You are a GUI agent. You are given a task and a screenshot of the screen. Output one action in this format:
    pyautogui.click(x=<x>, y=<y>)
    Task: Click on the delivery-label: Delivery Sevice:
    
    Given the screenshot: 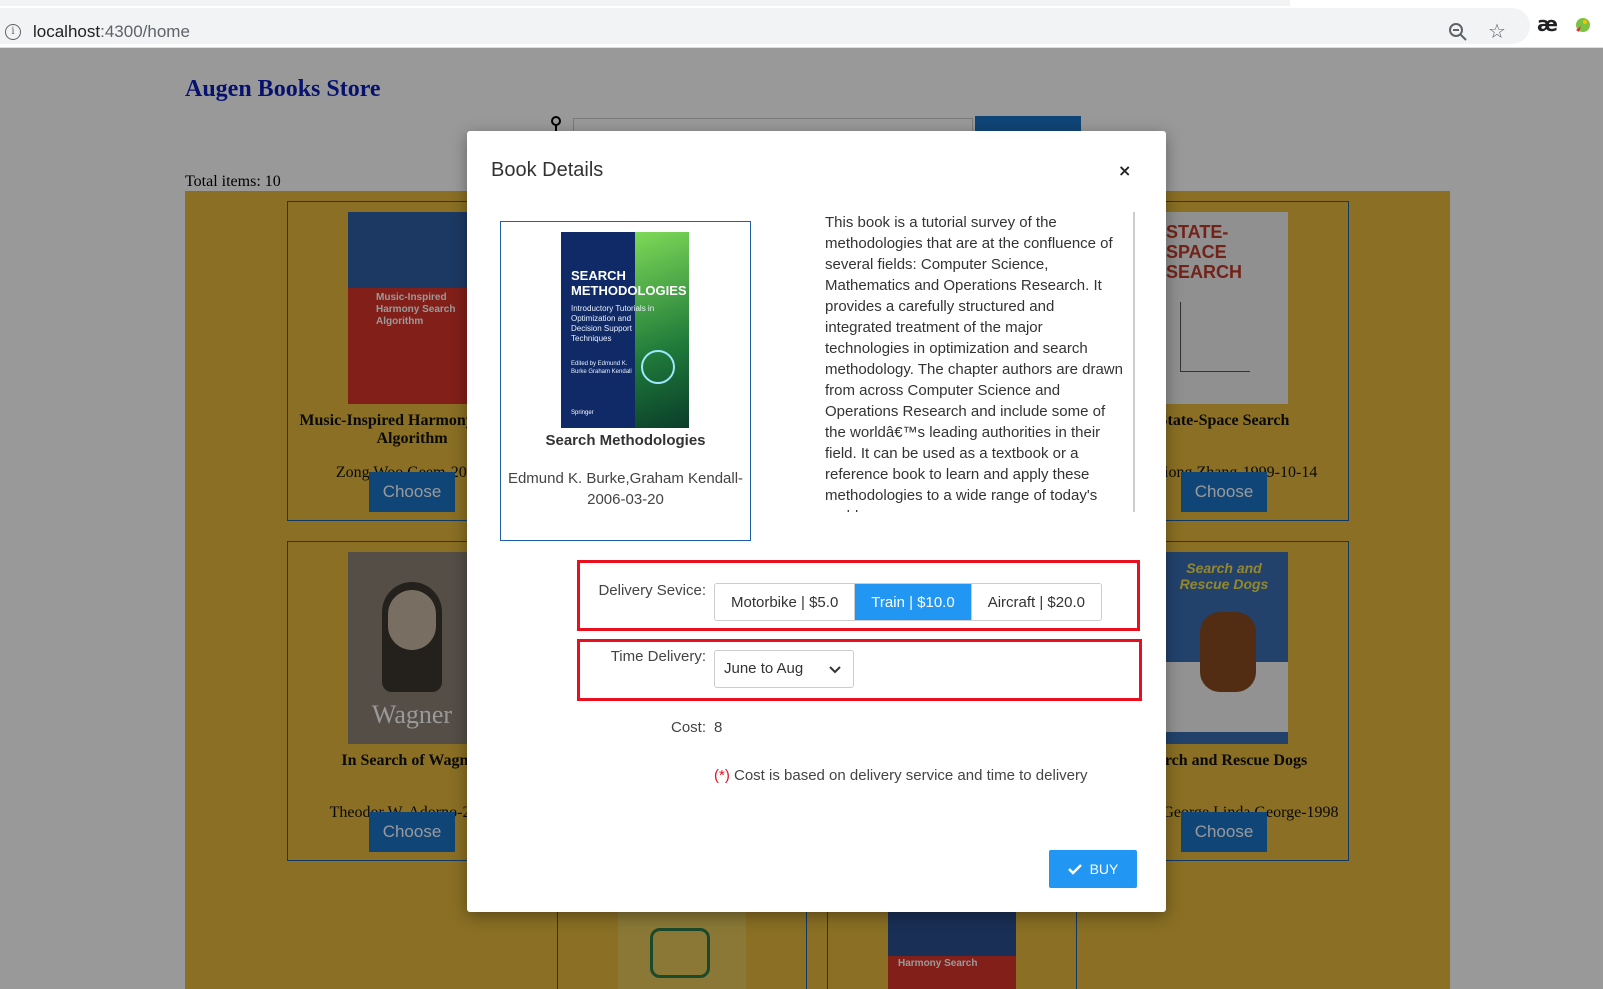 What is the action you would take?
    pyautogui.click(x=652, y=590)
    